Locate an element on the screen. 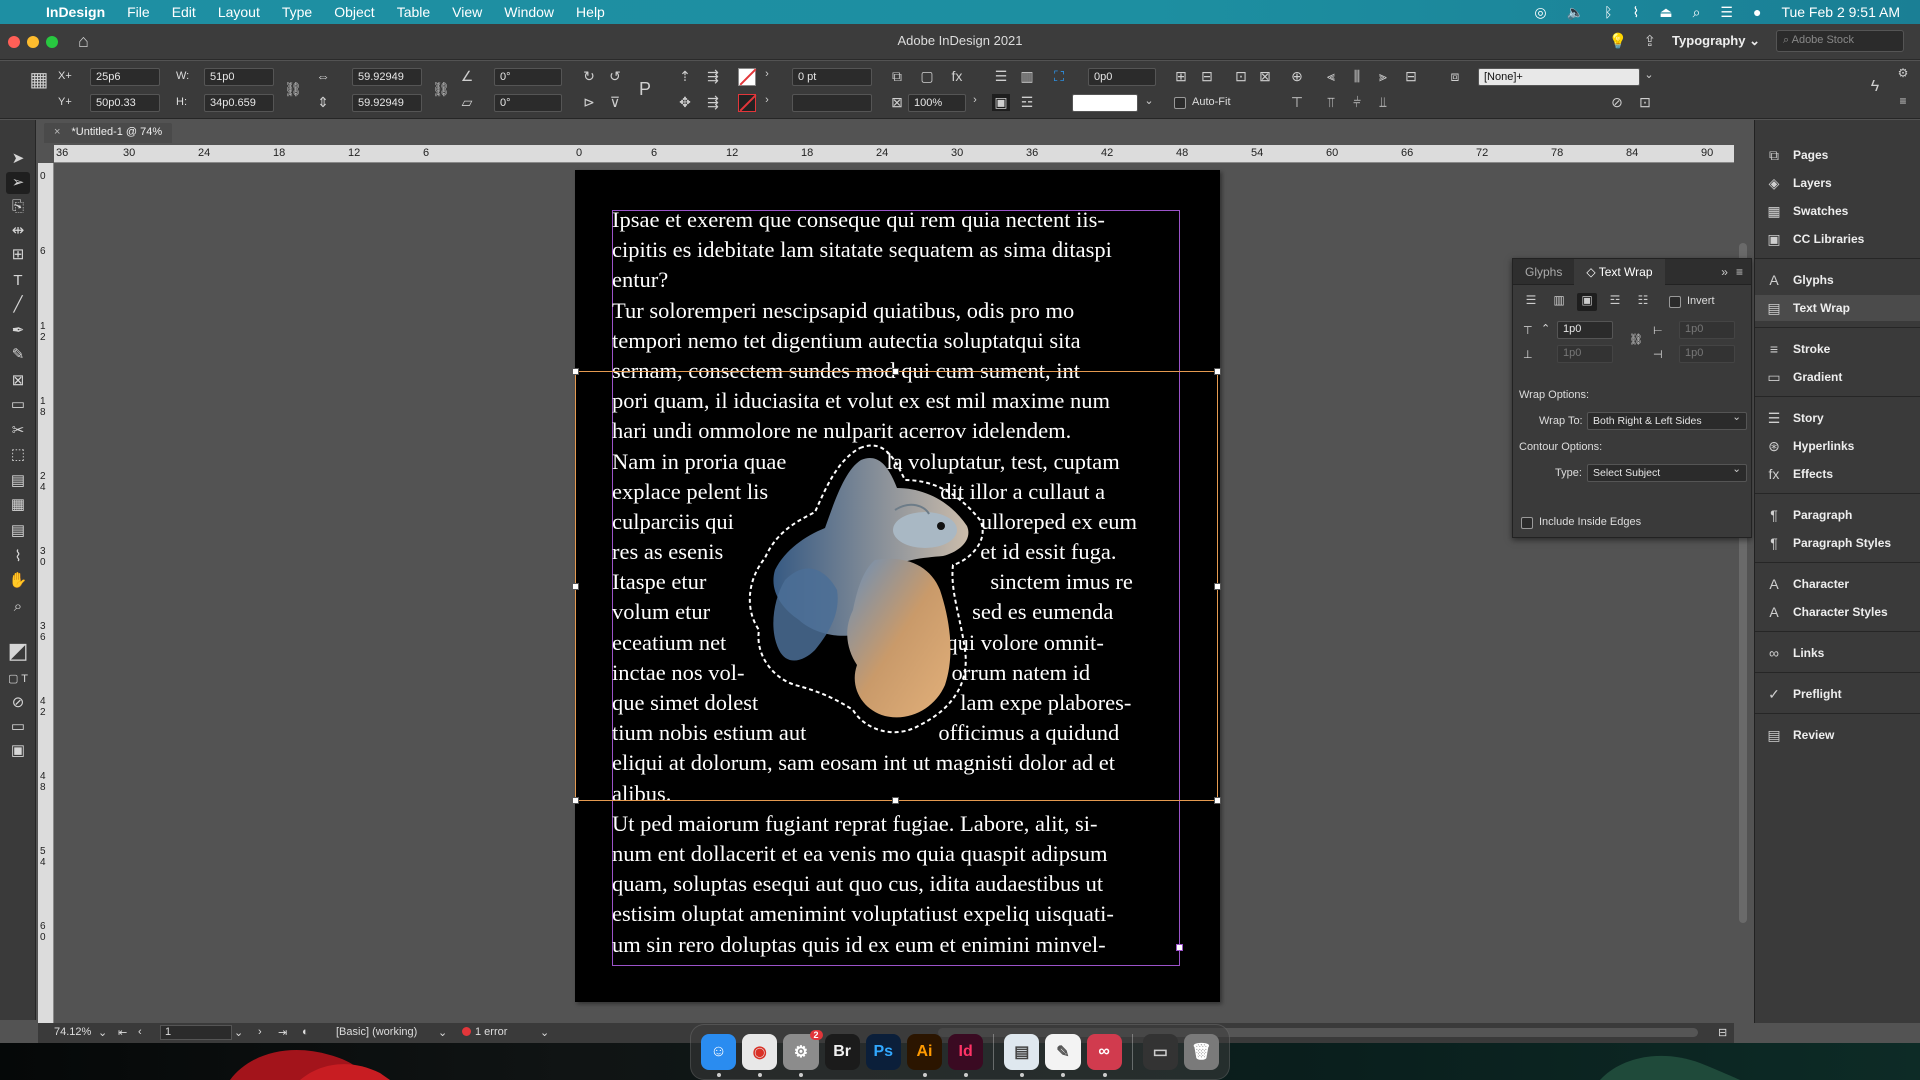 Image resolution: width=1920 pixels, height=1080 pixels. jump-next-column-icon: ☷ is located at coordinates (1643, 302).